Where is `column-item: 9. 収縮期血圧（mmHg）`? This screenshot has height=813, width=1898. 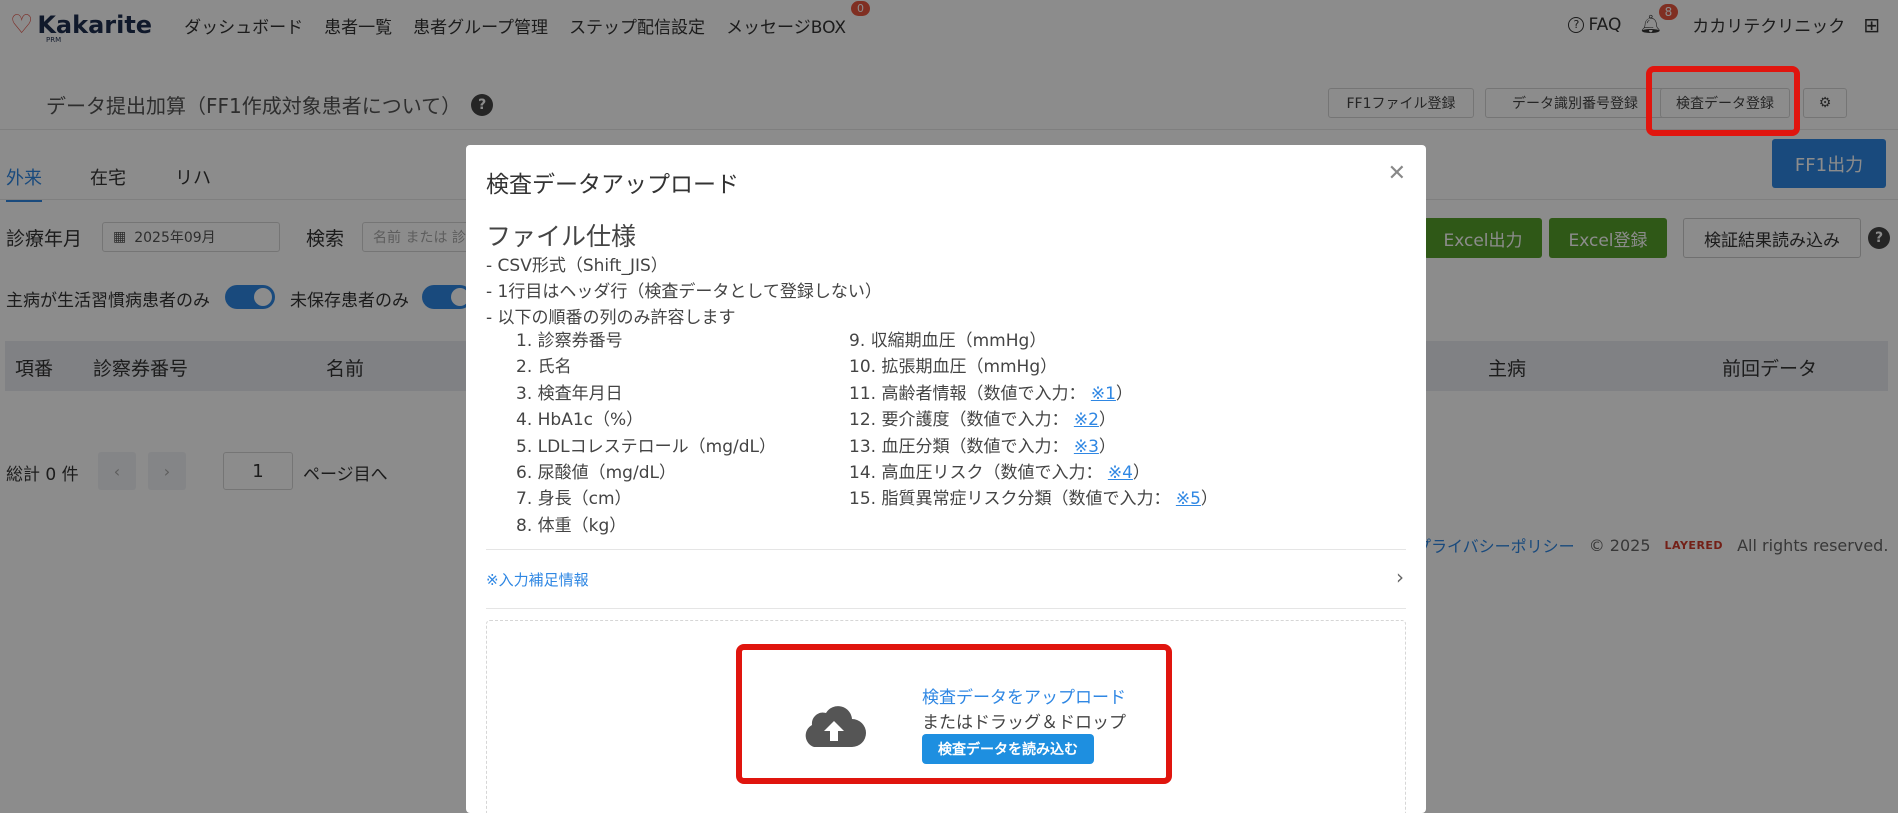 column-item: 9. 収縮期血圧（mmHg） is located at coordinates (1033, 341).